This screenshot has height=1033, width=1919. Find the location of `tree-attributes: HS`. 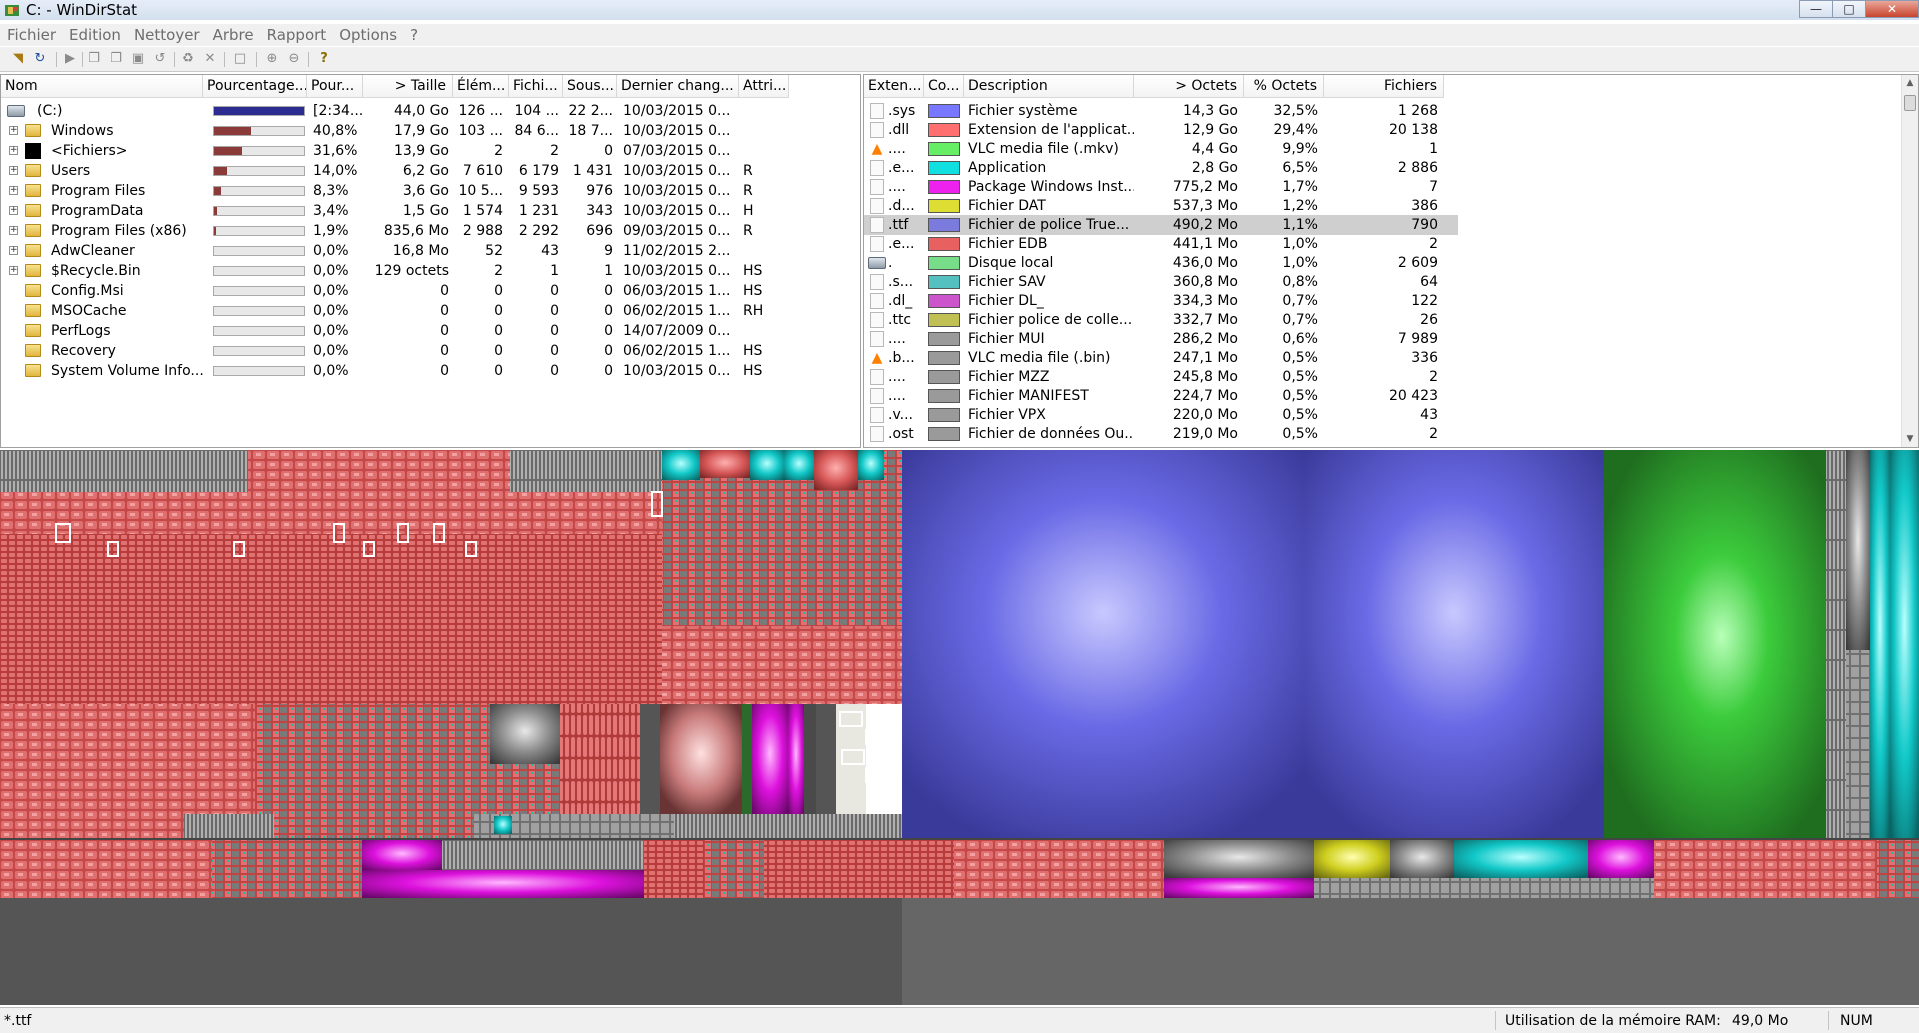

tree-attributes: HS is located at coordinates (753, 371).